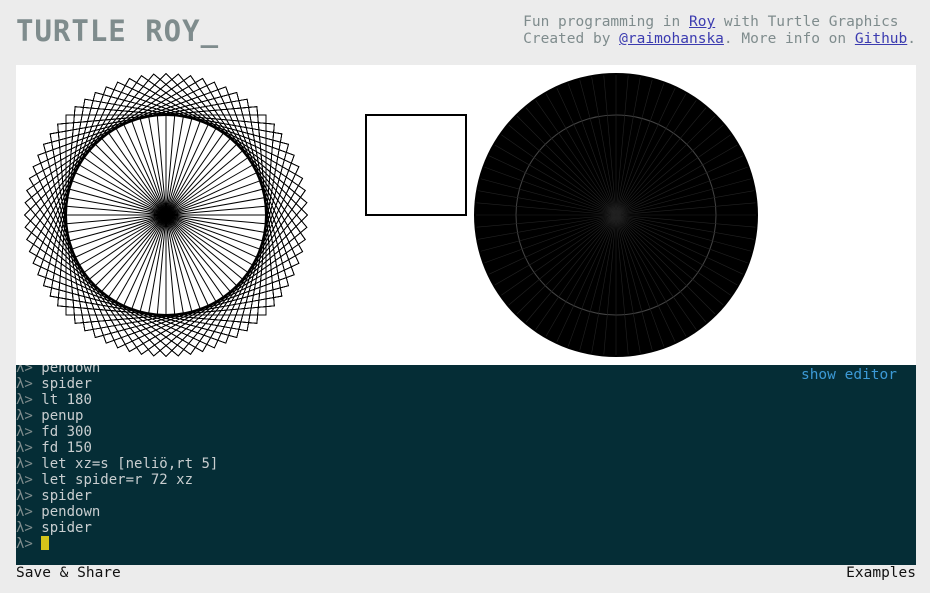  Describe the element at coordinates (130, 464) in the screenshot. I see `console-command: let xz=s [neliö,rt 5]` at that location.